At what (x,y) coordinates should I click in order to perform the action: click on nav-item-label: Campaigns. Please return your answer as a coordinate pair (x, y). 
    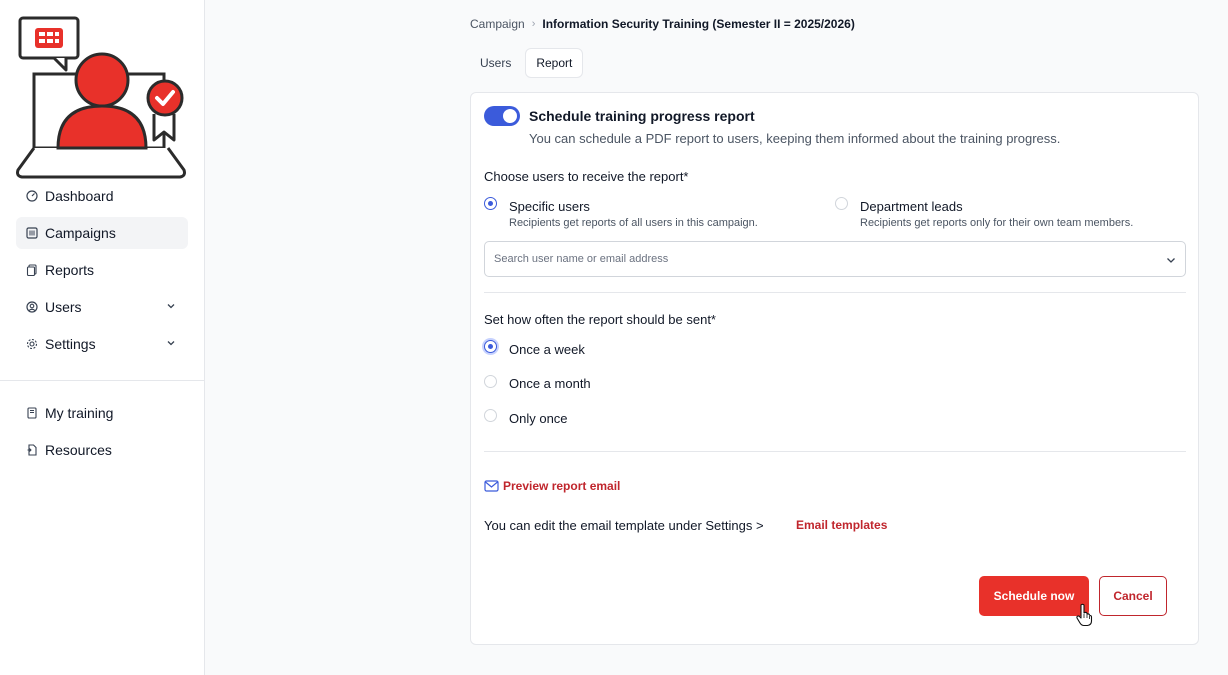
    Looking at the image, I should click on (80, 233).